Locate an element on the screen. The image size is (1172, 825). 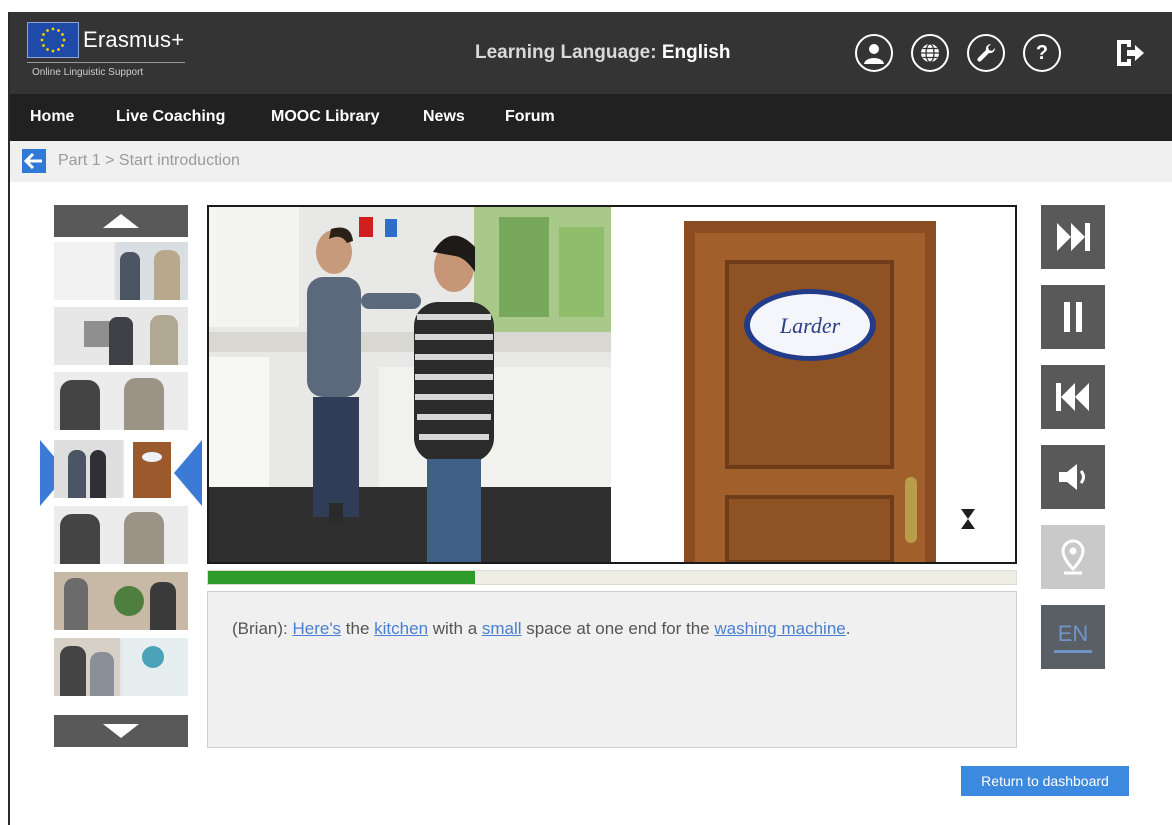
vocab-link: kitchen is located at coordinates (401, 628).